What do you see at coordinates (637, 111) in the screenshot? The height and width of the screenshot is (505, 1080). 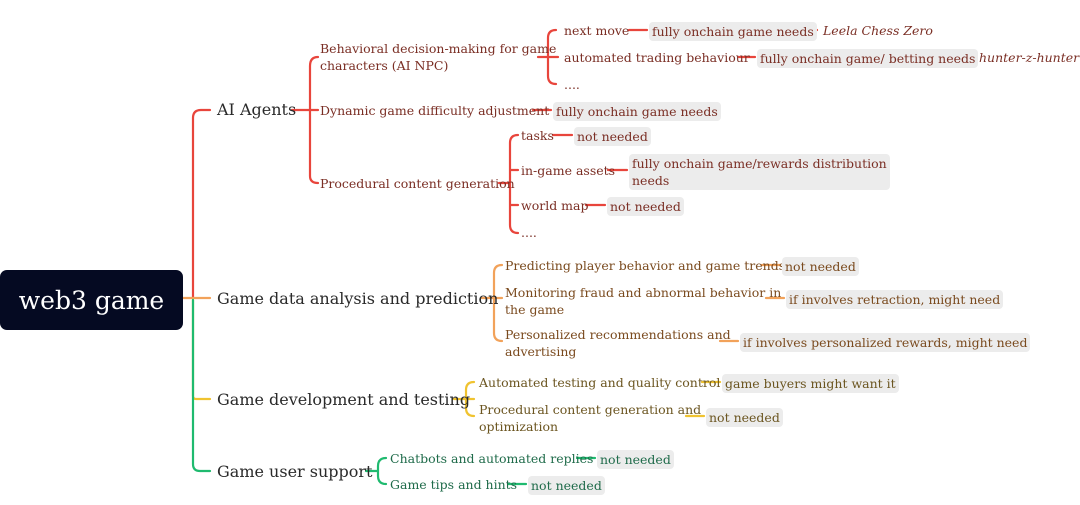 I see `node-difficulty-need: fully onchain game needs` at bounding box center [637, 111].